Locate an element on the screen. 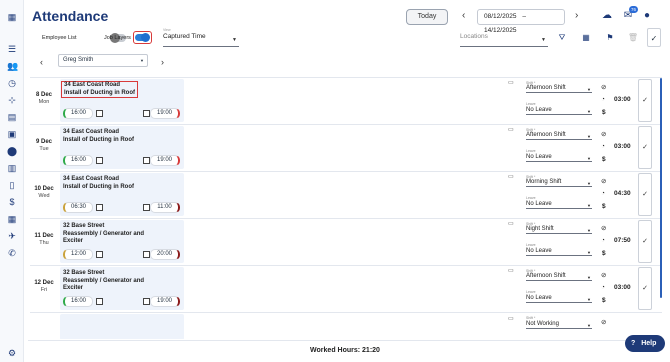  building-icon: ▥ is located at coordinates (12, 168).